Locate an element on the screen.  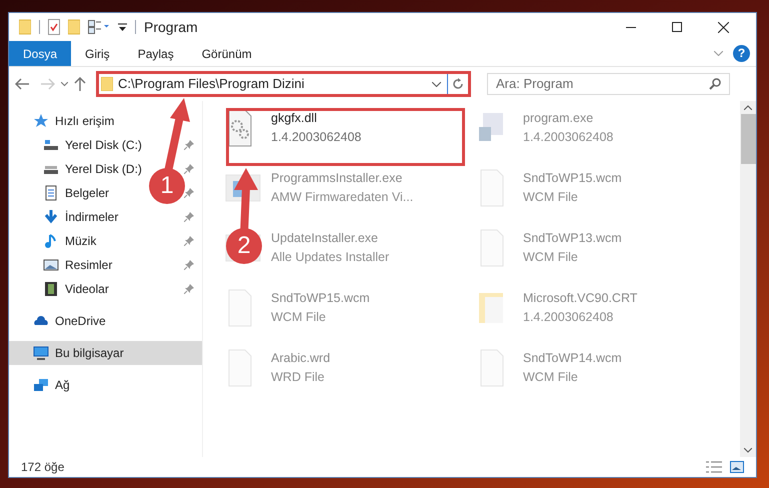
monitor-icon is located at coordinates (41, 353).